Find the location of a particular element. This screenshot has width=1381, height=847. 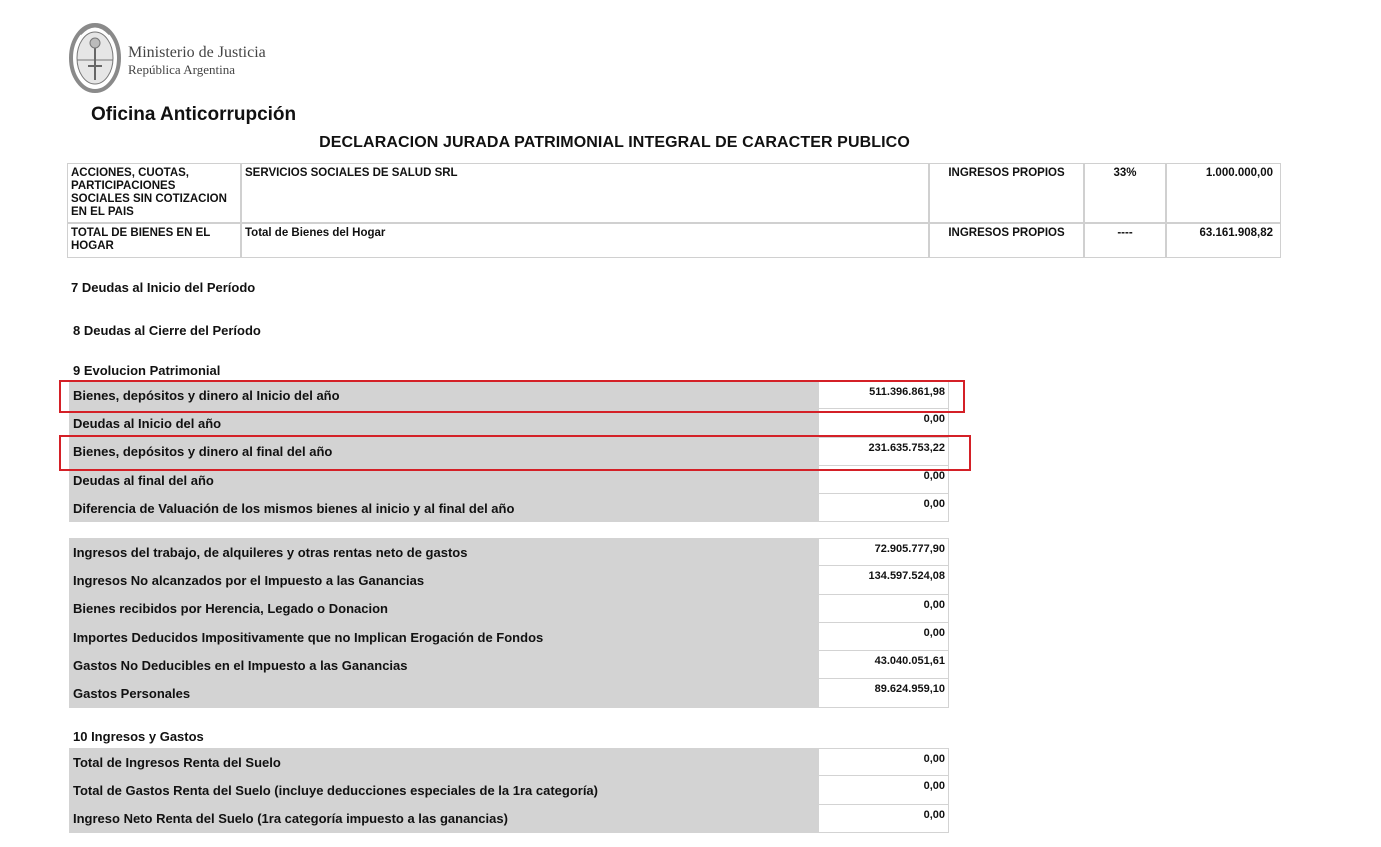

asset-amount: 63.161.908,82 is located at coordinates (1223, 240).